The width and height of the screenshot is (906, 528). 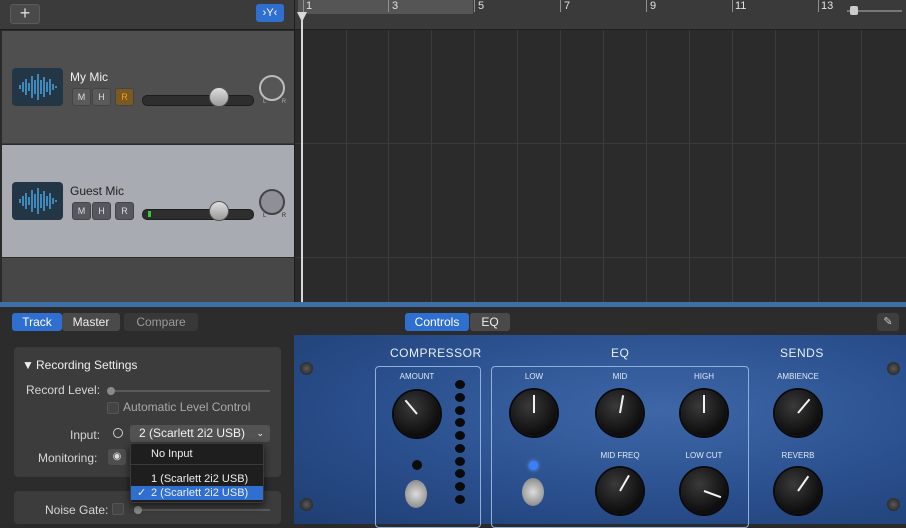 I want to click on dropdown-item: 1 (Scarlett 2i2 USB), so click(x=197, y=479).